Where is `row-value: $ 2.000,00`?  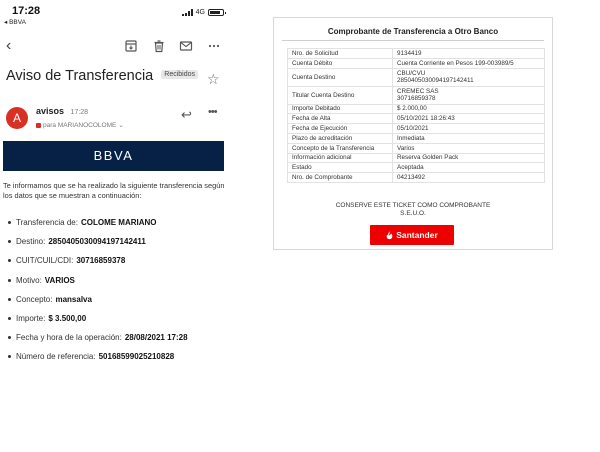
row-value: $ 2.000,00 is located at coordinates (468, 109).